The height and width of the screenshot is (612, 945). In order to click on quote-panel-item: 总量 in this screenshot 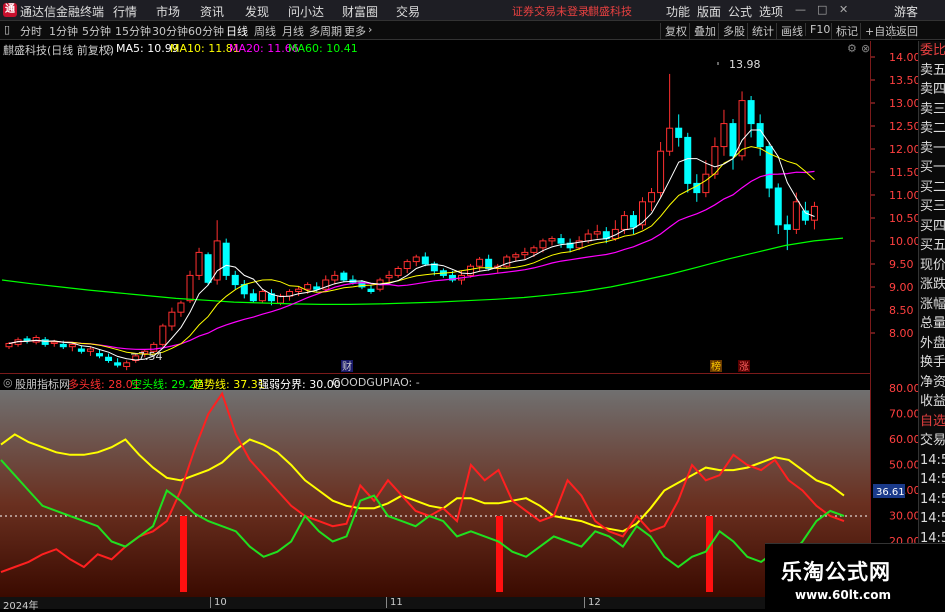, I will do `click(932, 324)`.